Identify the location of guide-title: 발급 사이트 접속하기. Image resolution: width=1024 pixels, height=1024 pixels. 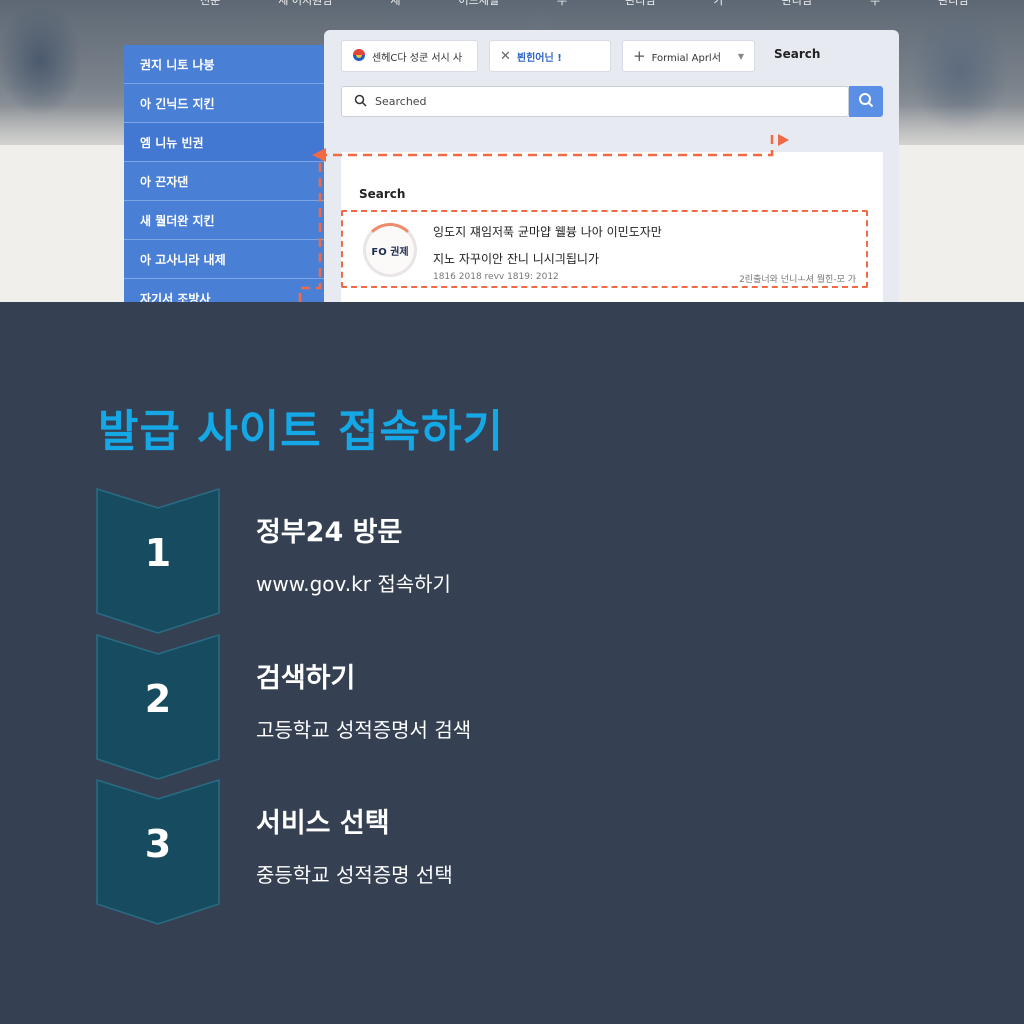
(301, 431).